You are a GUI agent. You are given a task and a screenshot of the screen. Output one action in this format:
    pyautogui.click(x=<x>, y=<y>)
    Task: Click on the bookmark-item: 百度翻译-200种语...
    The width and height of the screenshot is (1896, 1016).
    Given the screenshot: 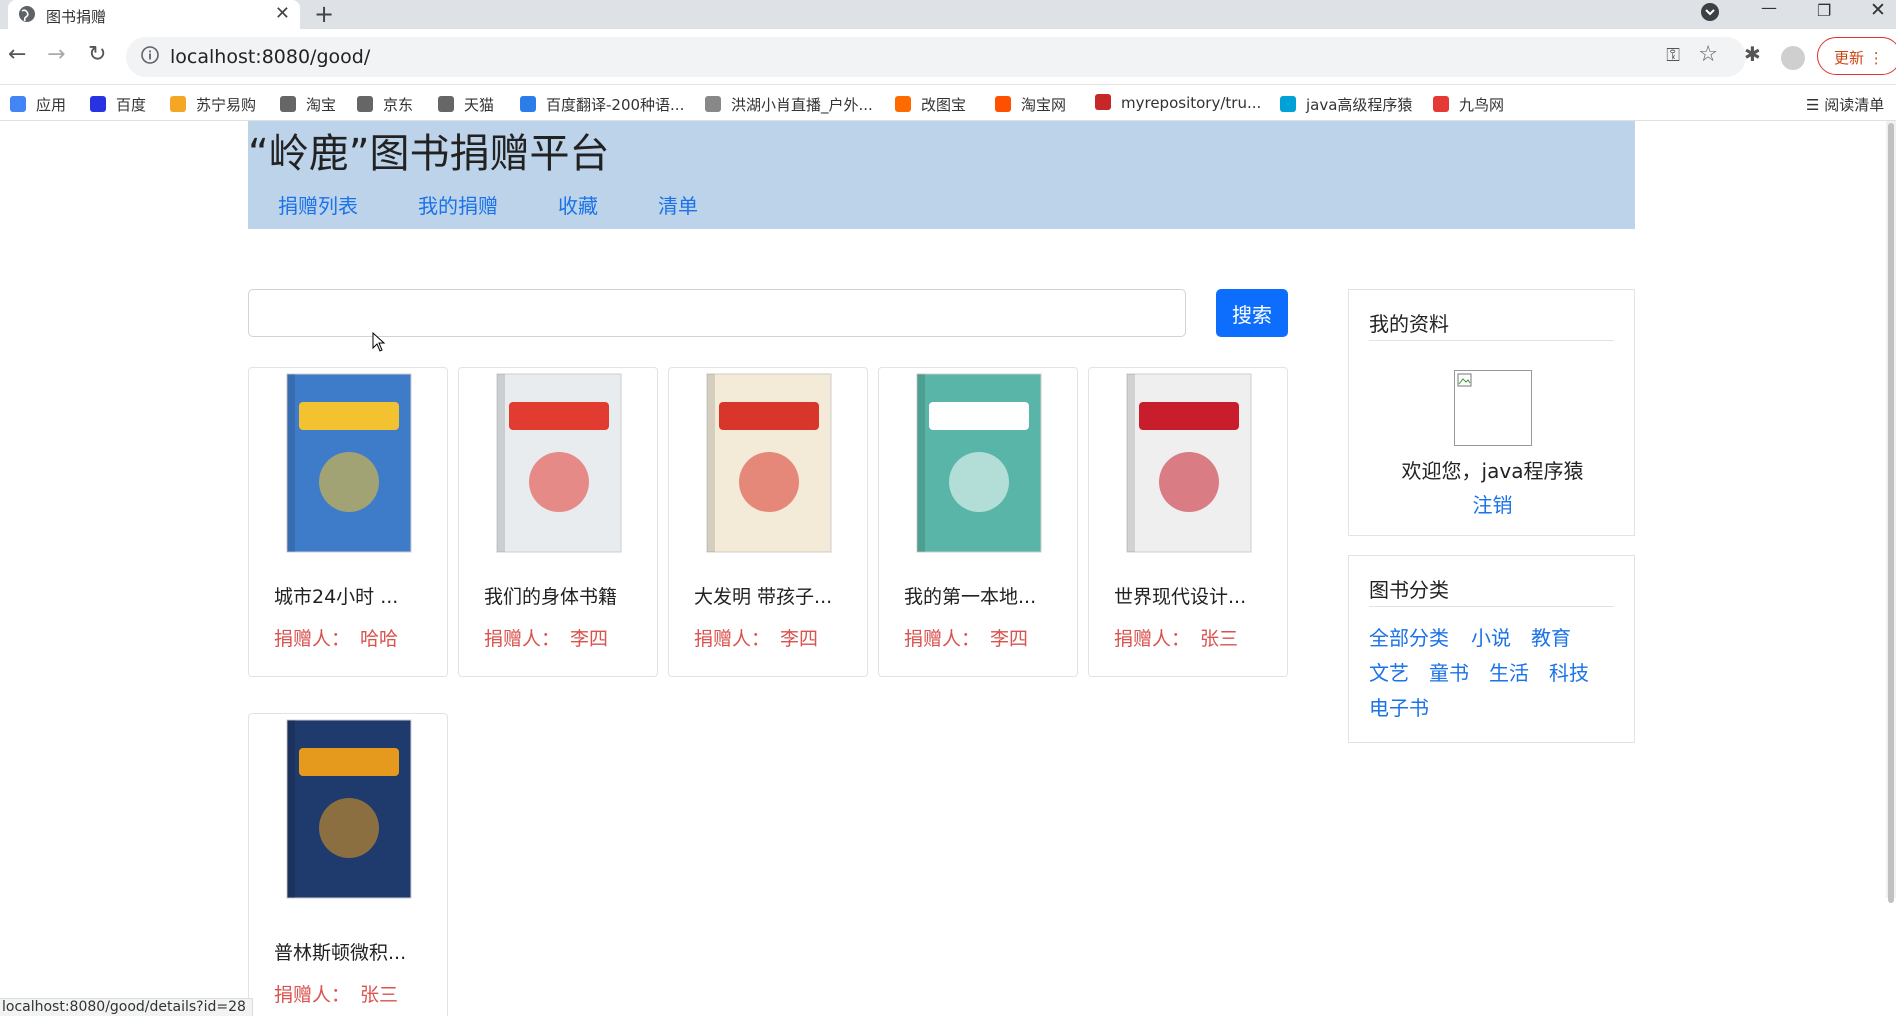 What is the action you would take?
    pyautogui.click(x=602, y=104)
    